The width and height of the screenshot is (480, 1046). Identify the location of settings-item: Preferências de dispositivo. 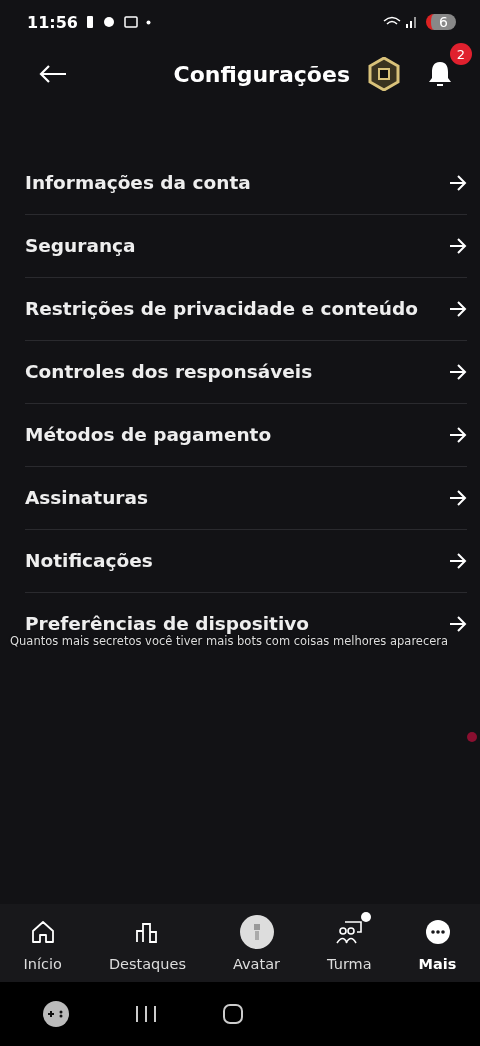
(167, 624).